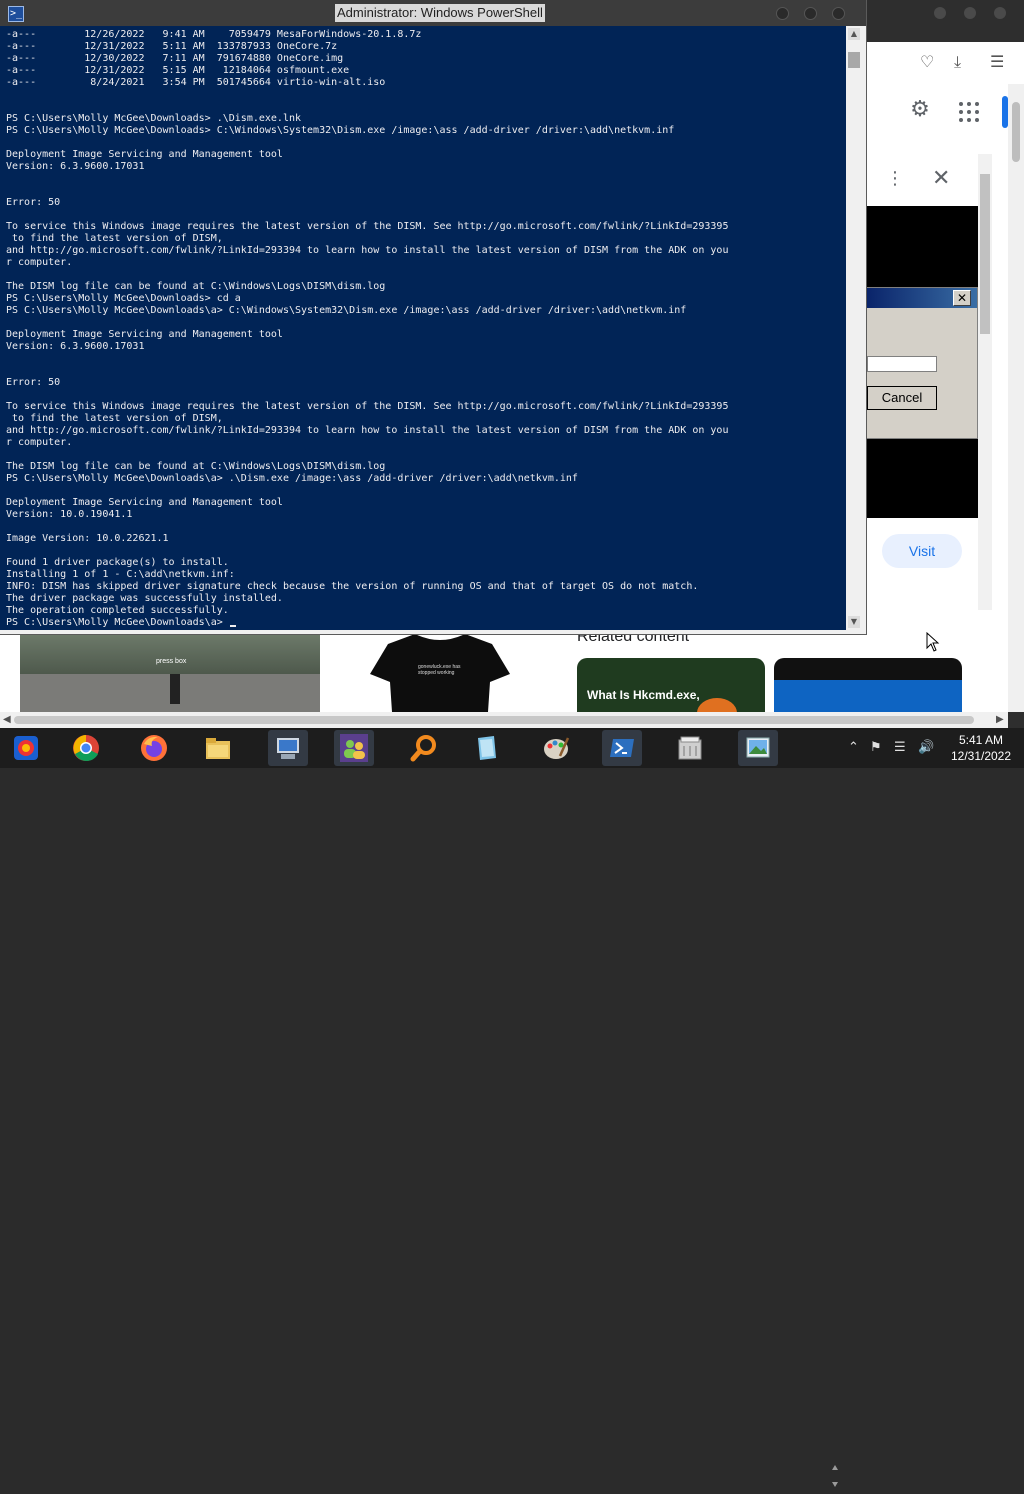  I want to click on scroll-up-icon: ▲, so click(854, 34).